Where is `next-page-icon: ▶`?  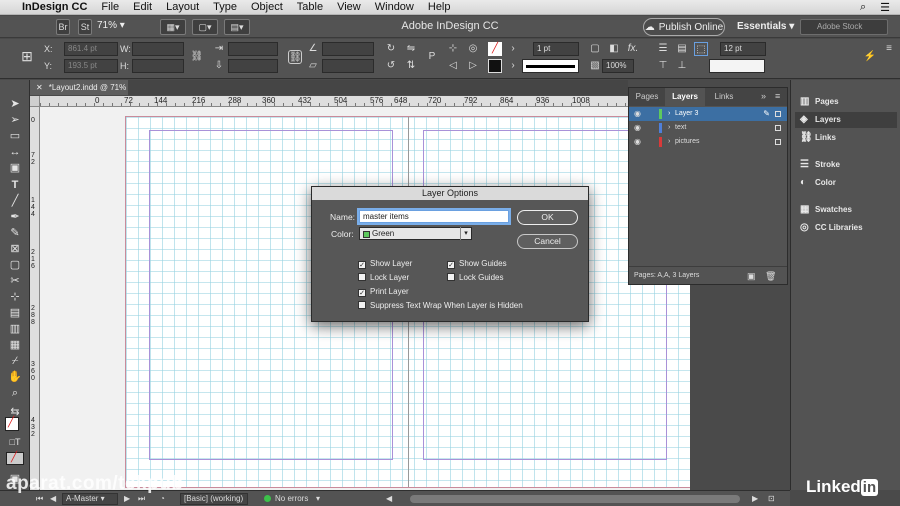 next-page-icon: ▶ is located at coordinates (127, 498).